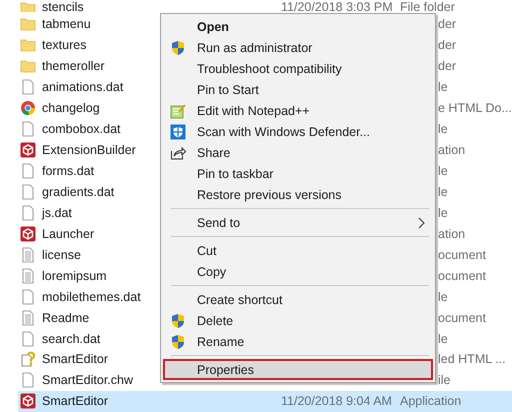 Image resolution: width=512 pixels, height=412 pixels. What do you see at coordinates (421, 222) in the screenshot?
I see `chevron-right-icon` at bounding box center [421, 222].